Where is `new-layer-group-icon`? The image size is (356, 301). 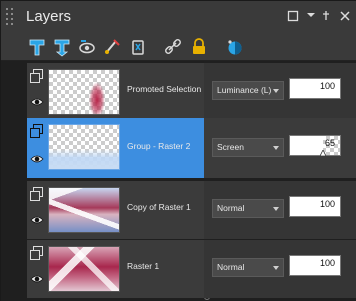 new-layer-group-icon is located at coordinates (87, 47).